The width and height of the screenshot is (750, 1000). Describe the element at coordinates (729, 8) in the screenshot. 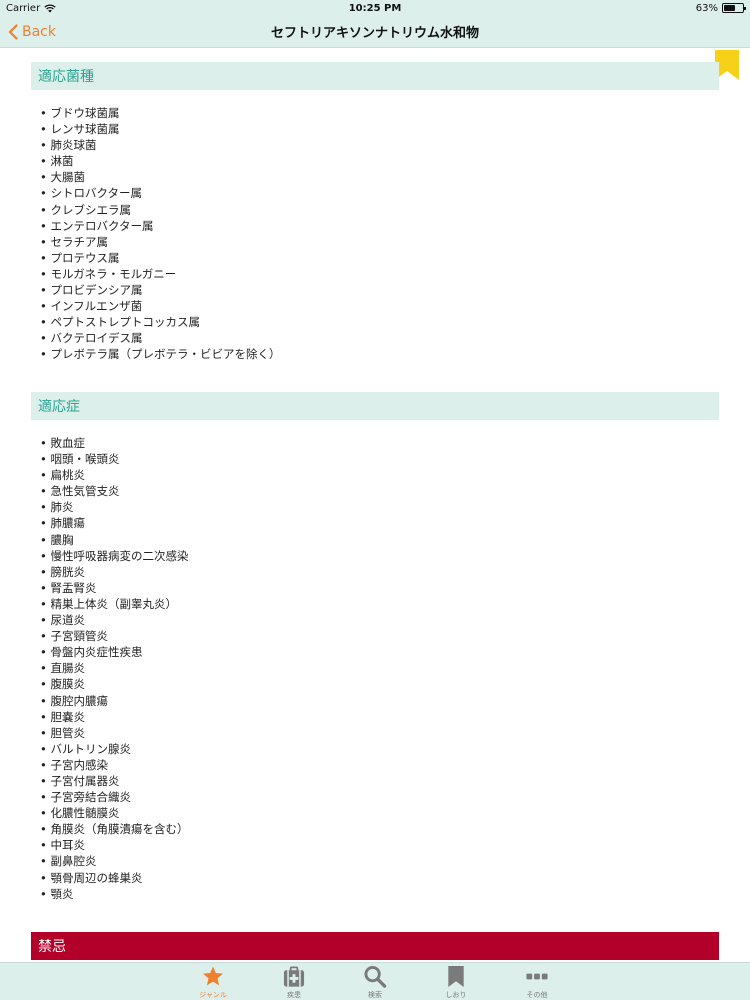

I see `battery-fill` at that location.